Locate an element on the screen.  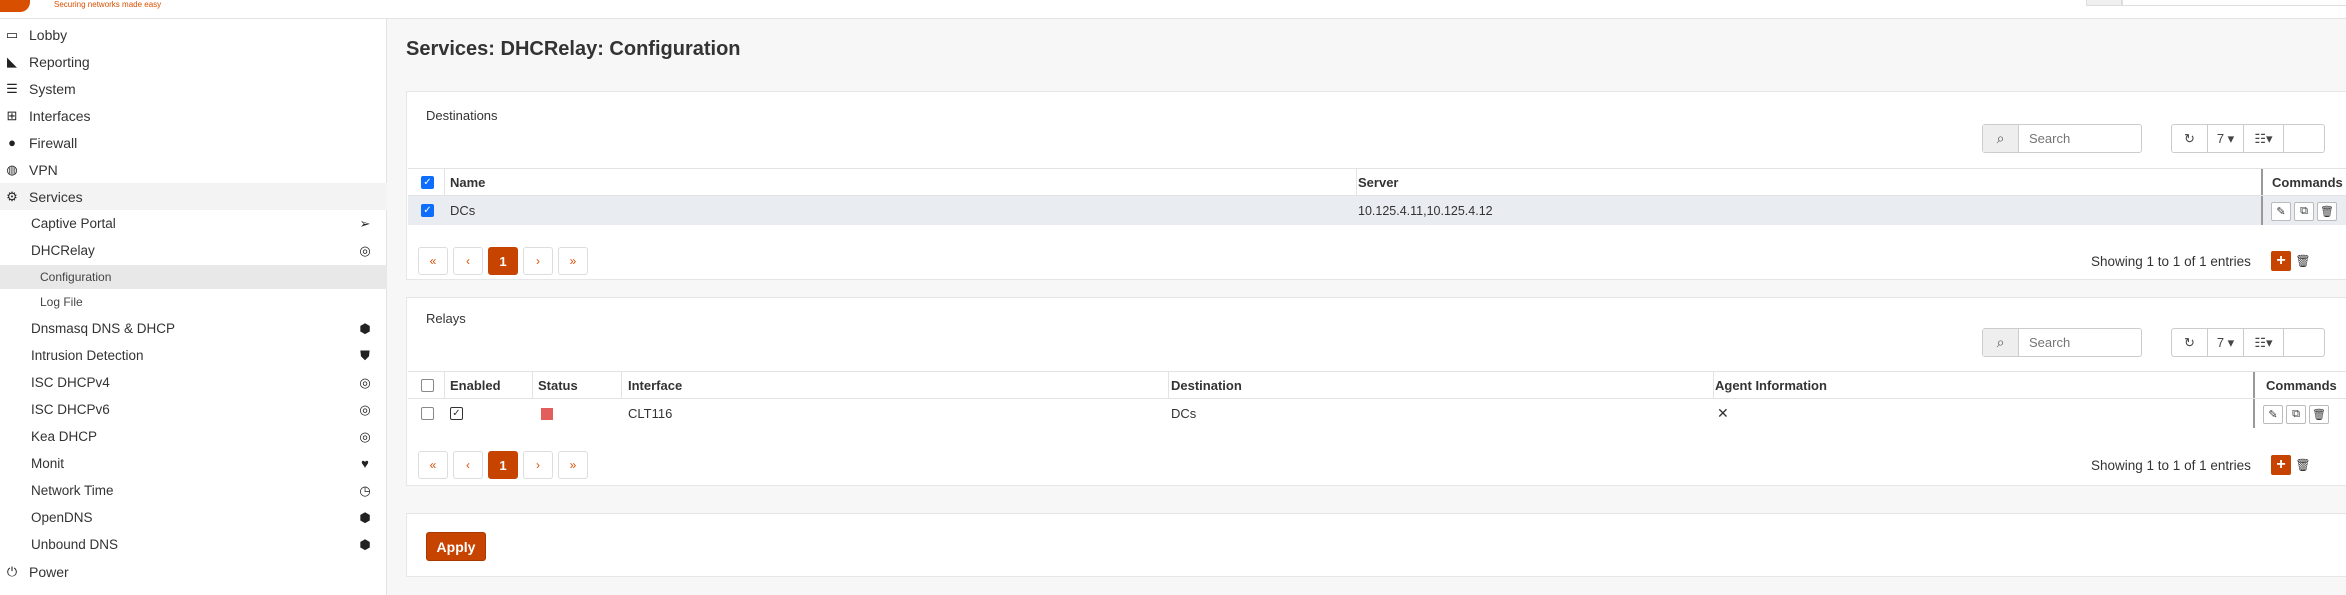
apply-panel: Apply is located at coordinates (1376, 545).